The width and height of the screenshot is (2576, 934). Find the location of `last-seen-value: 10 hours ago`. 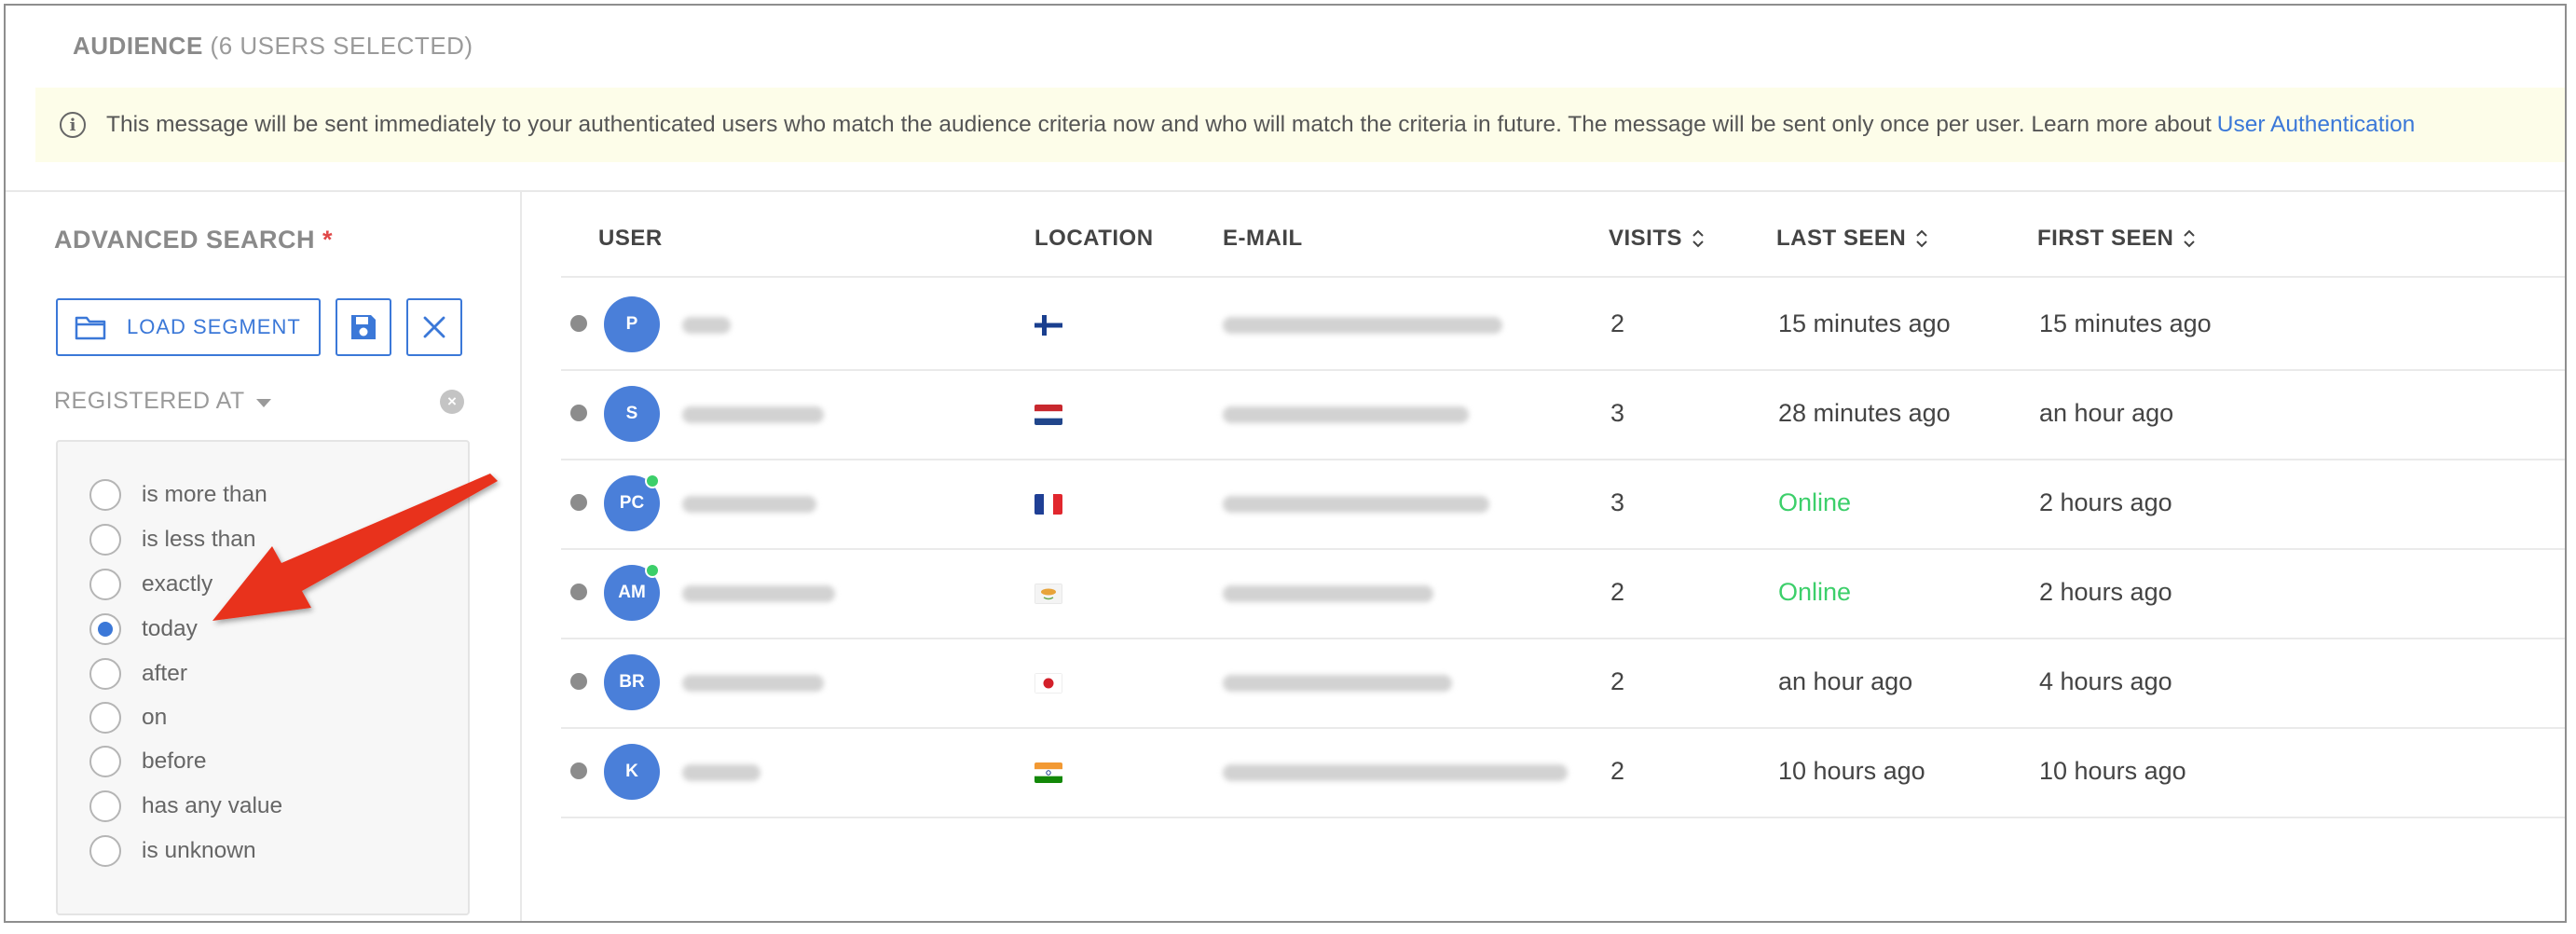

last-seen-value: 10 hours ago is located at coordinates (1851, 771).